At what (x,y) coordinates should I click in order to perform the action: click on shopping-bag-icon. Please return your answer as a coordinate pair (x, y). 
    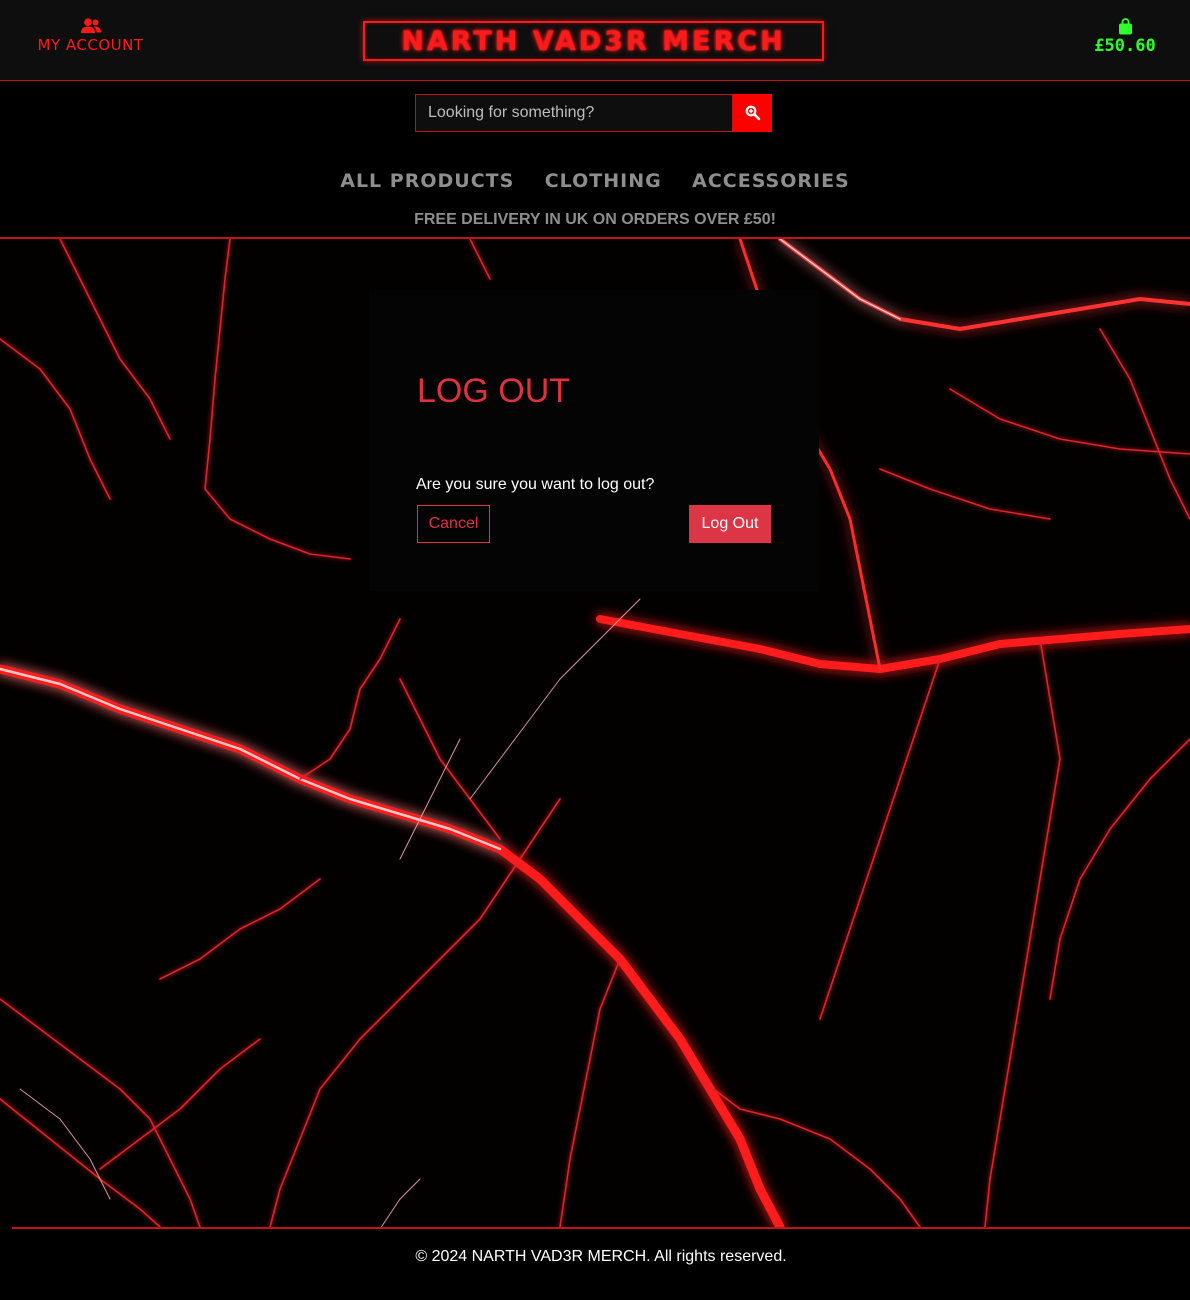
    Looking at the image, I should click on (1125, 26).